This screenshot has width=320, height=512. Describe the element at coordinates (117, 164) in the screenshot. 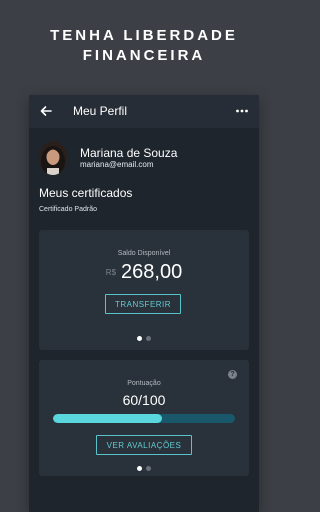

I see `user-email: mariana@email.com` at that location.